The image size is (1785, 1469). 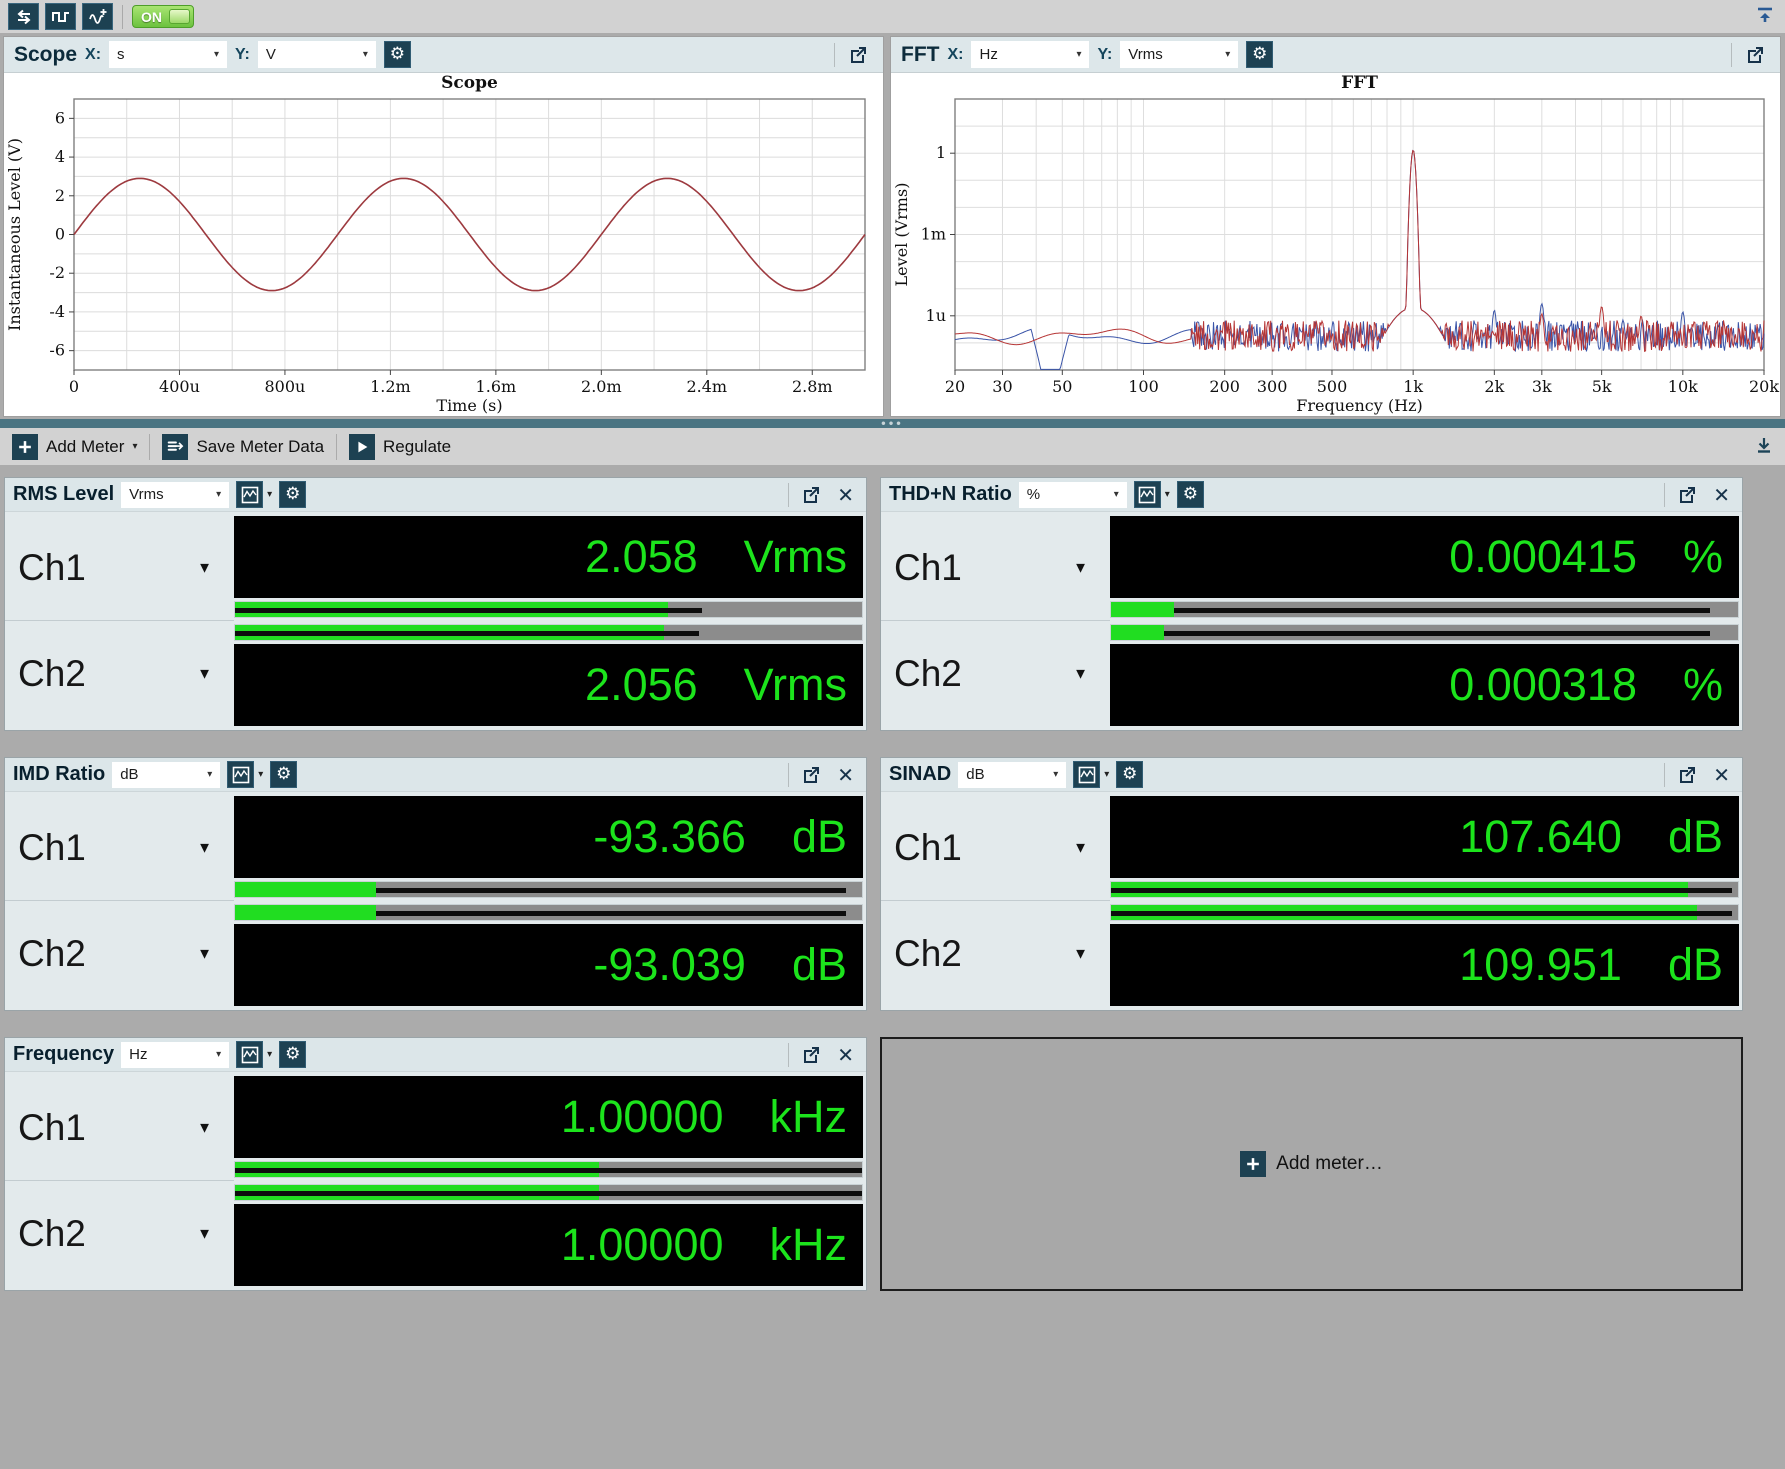 I want to click on save-meter-data-button: Save Meter Data, so click(x=243, y=446).